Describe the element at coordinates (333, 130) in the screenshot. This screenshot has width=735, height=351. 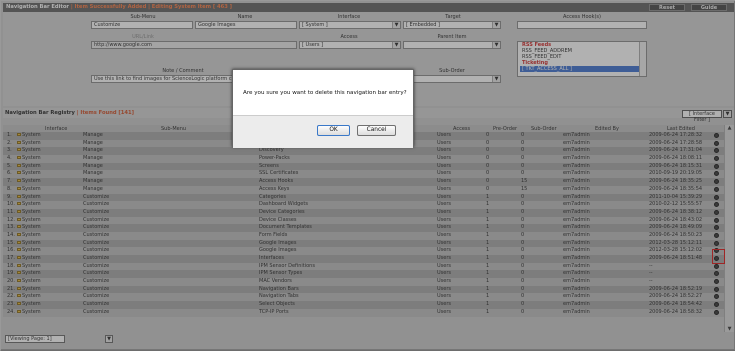
I see `ok-button: OK` at that location.